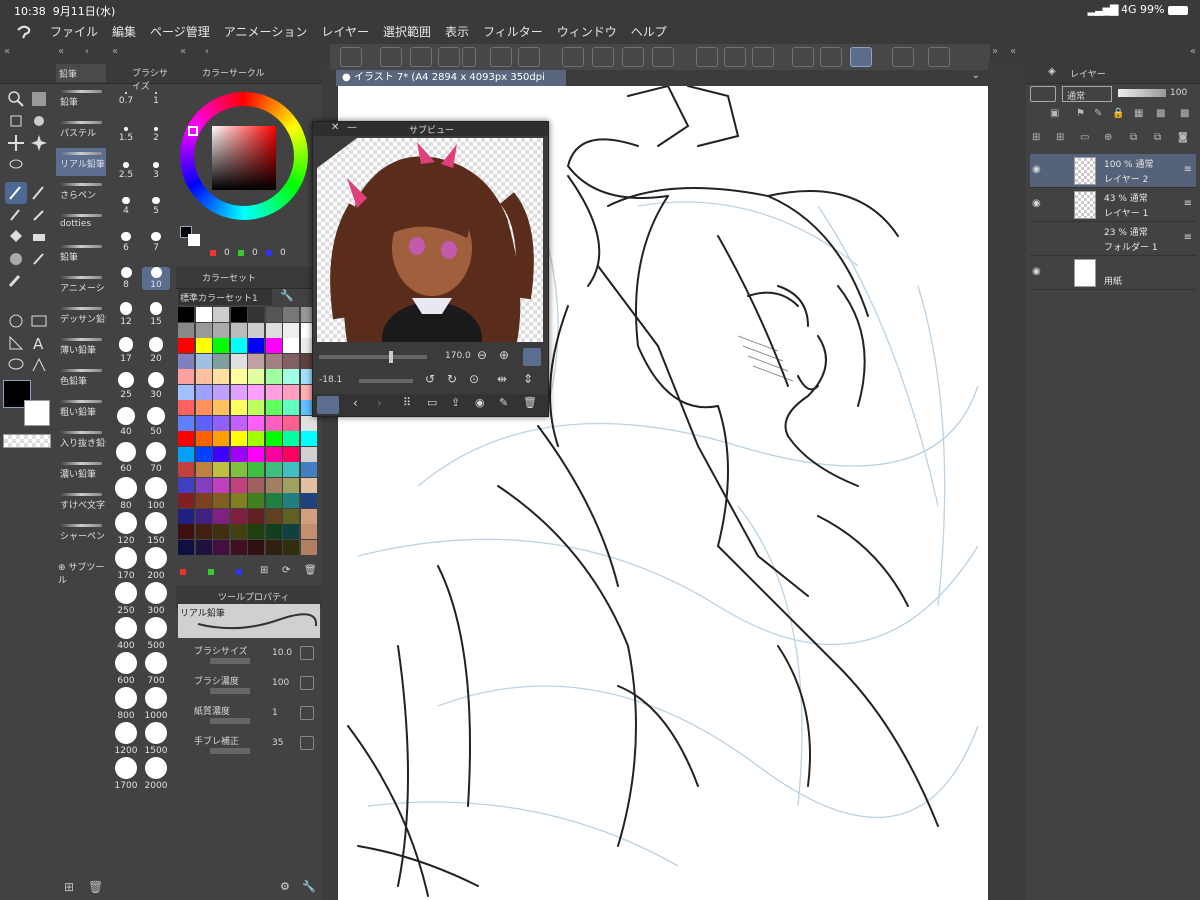  I want to click on brush-size-item: 15, so click(156, 314).